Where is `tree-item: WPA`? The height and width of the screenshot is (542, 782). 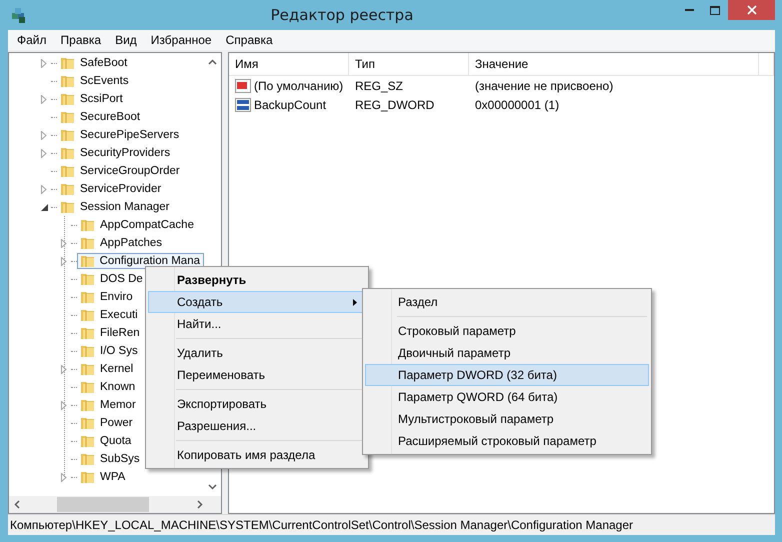 tree-item: WPA is located at coordinates (103, 477).